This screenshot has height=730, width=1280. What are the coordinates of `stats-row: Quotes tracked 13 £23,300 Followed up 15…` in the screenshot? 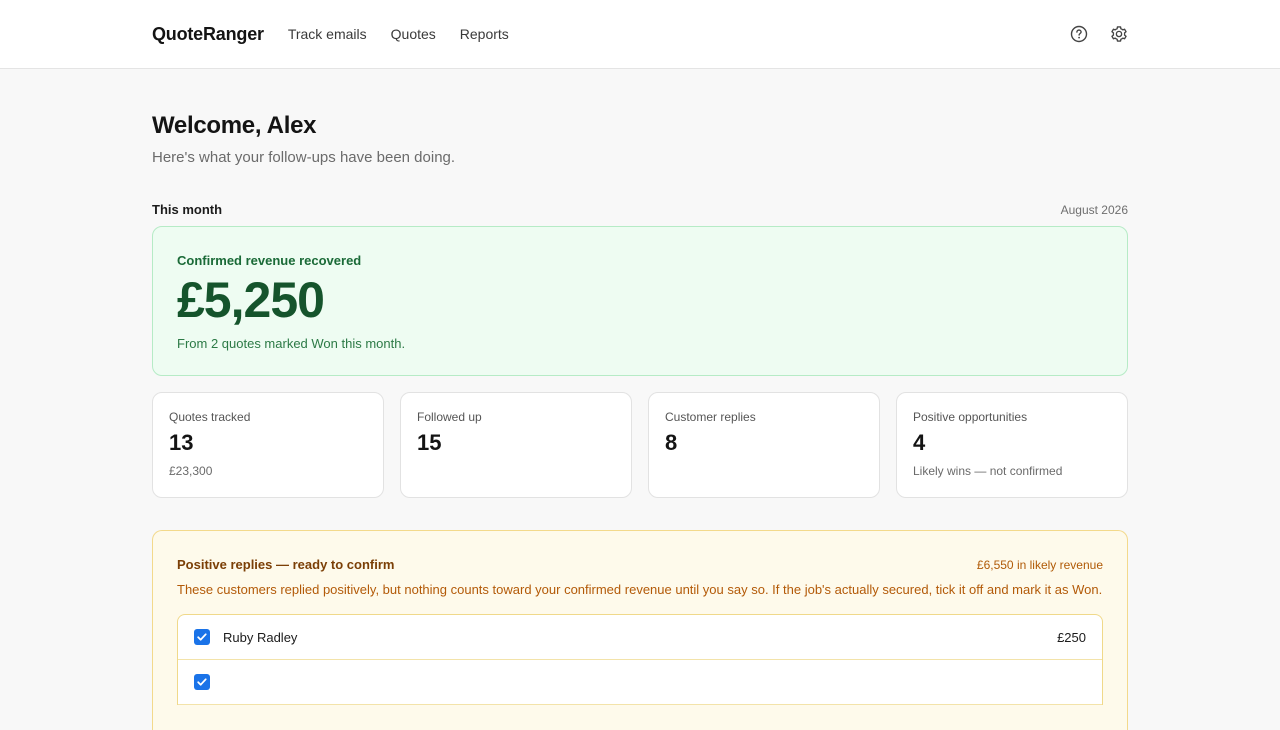 It's located at (640, 445).